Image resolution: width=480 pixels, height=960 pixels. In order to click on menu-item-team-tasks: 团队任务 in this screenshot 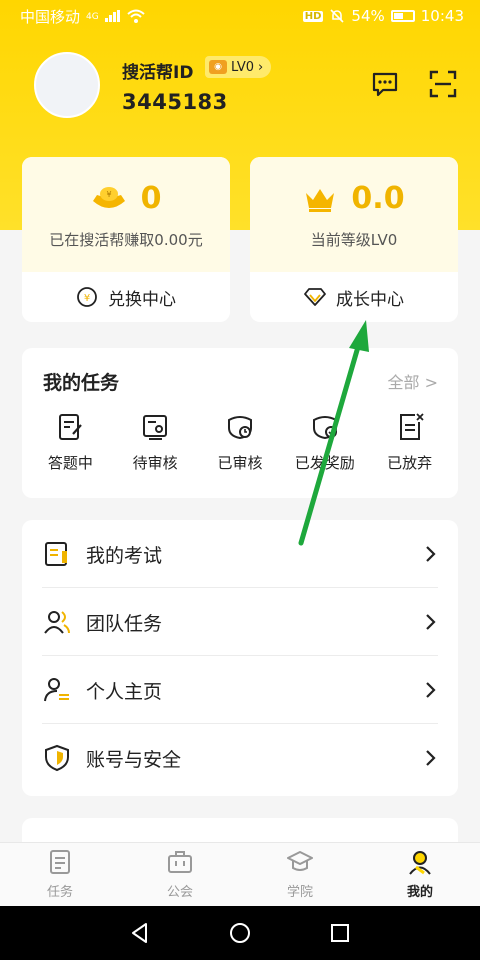, I will do `click(240, 622)`.